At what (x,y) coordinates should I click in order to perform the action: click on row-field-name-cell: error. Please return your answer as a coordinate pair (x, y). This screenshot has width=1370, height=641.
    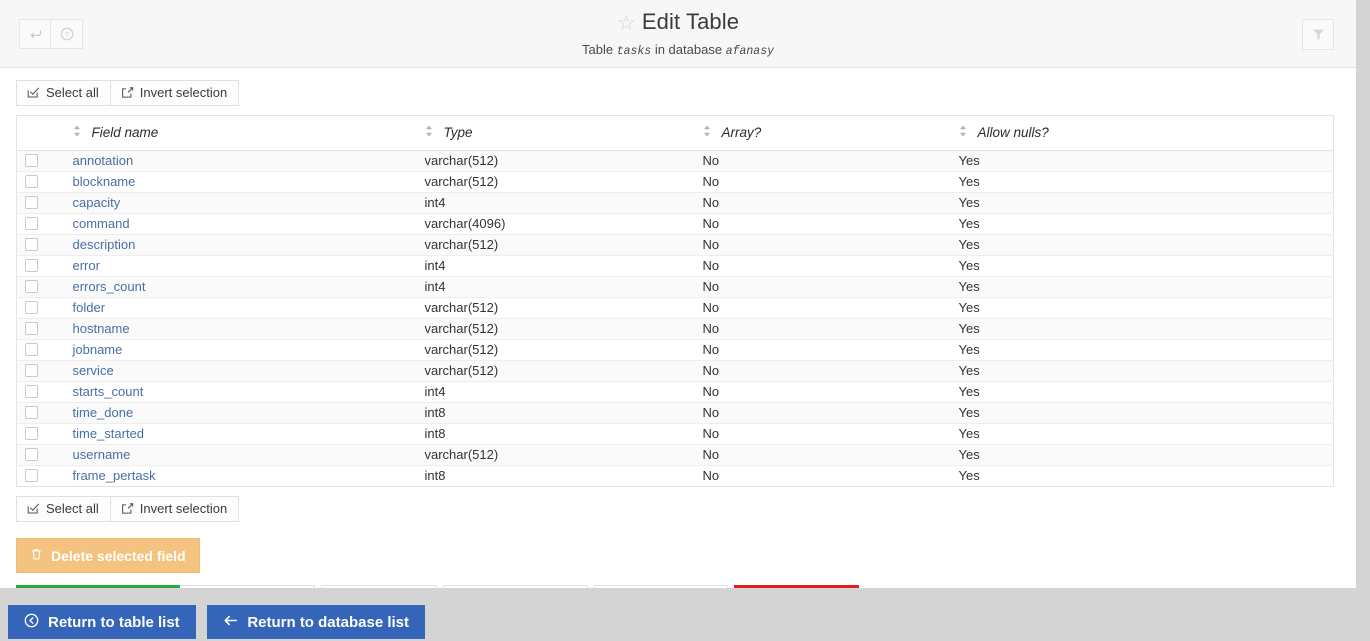
    Looking at the image, I should click on (240, 266).